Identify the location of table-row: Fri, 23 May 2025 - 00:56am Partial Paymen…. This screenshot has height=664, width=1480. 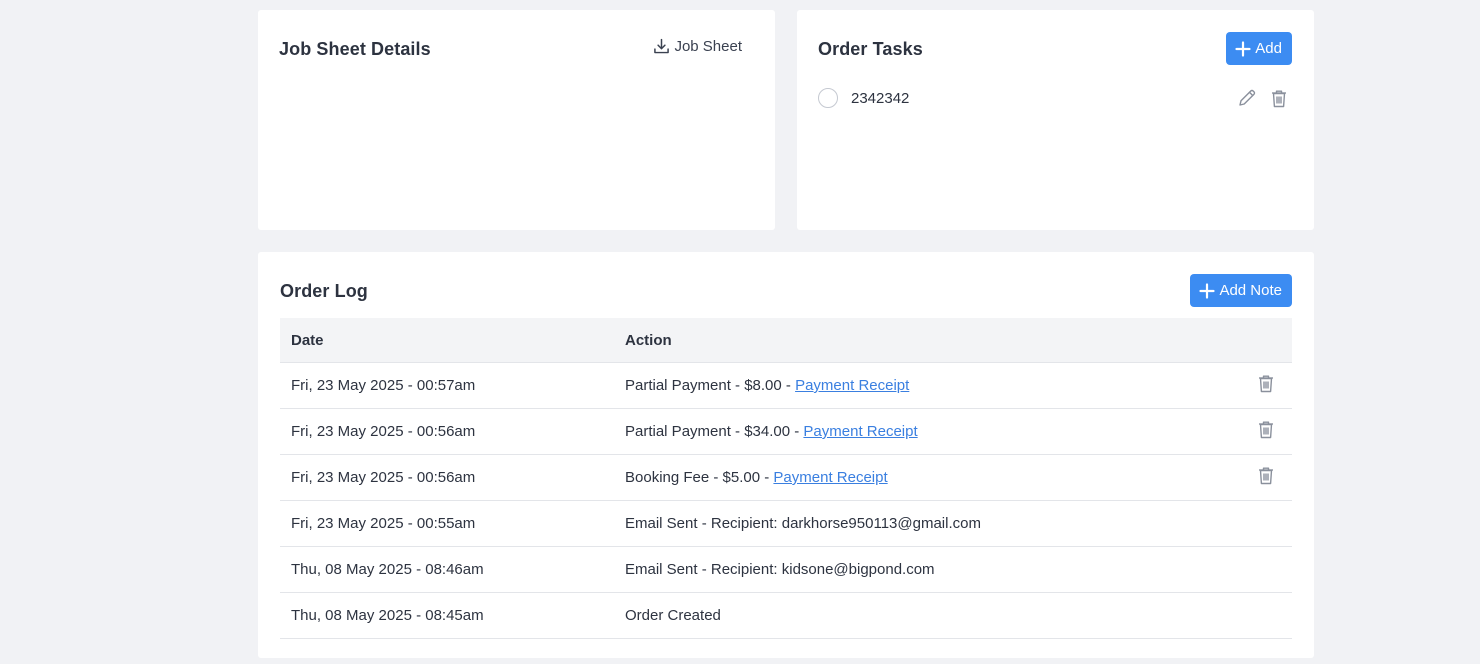
(786, 431).